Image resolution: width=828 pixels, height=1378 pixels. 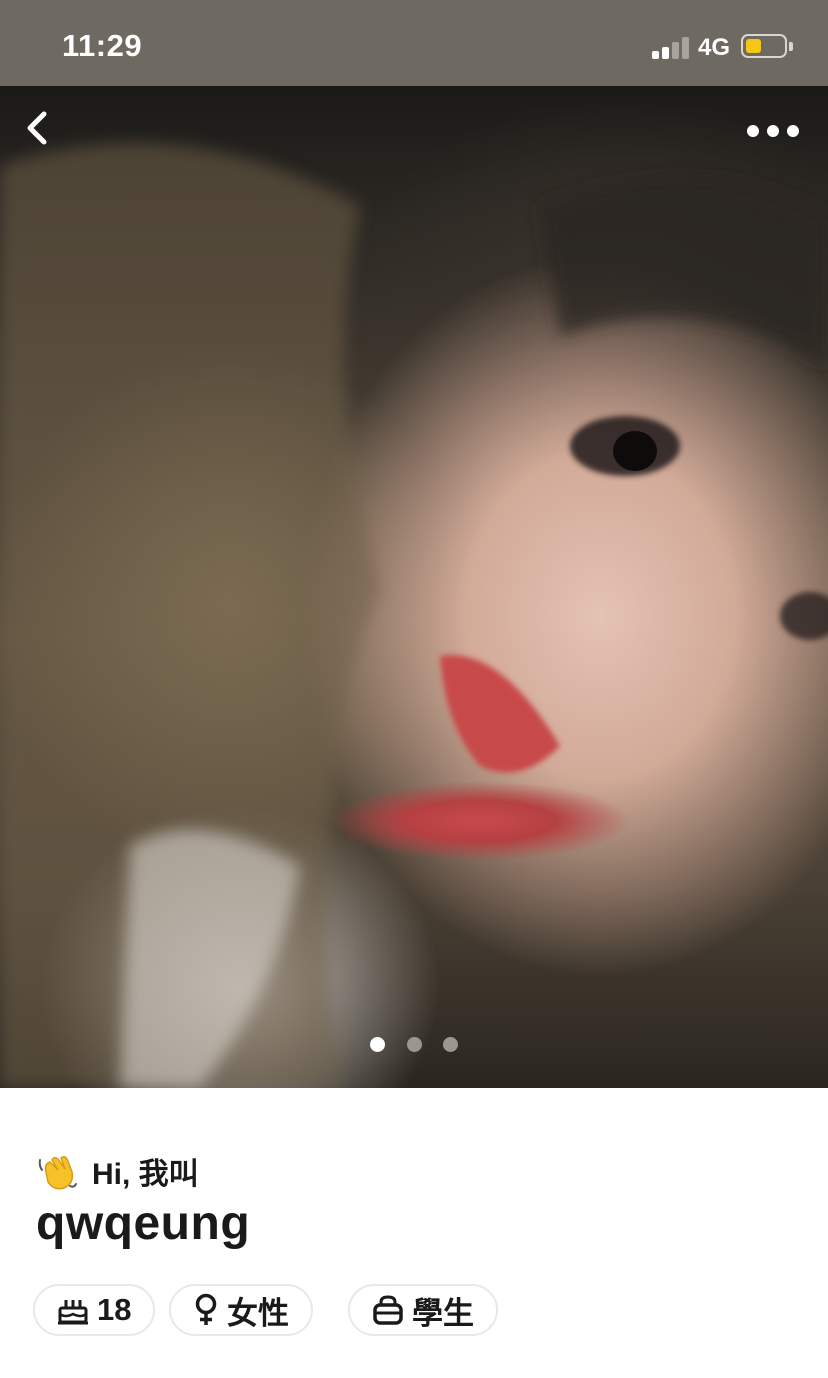 I want to click on signal-strength-icon, so click(x=671, y=48).